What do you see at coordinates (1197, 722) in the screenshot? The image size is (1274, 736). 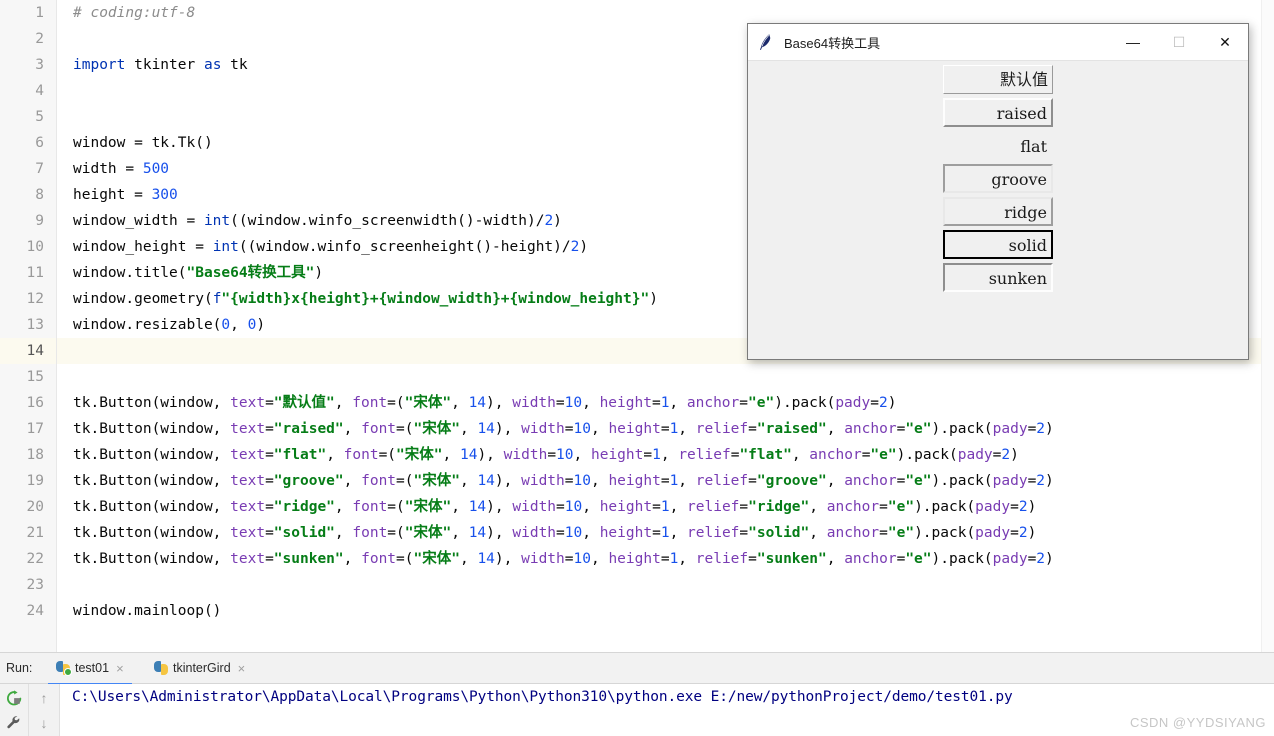 I see `watermark-text: CSDN @YYDSIYANG` at bounding box center [1197, 722].